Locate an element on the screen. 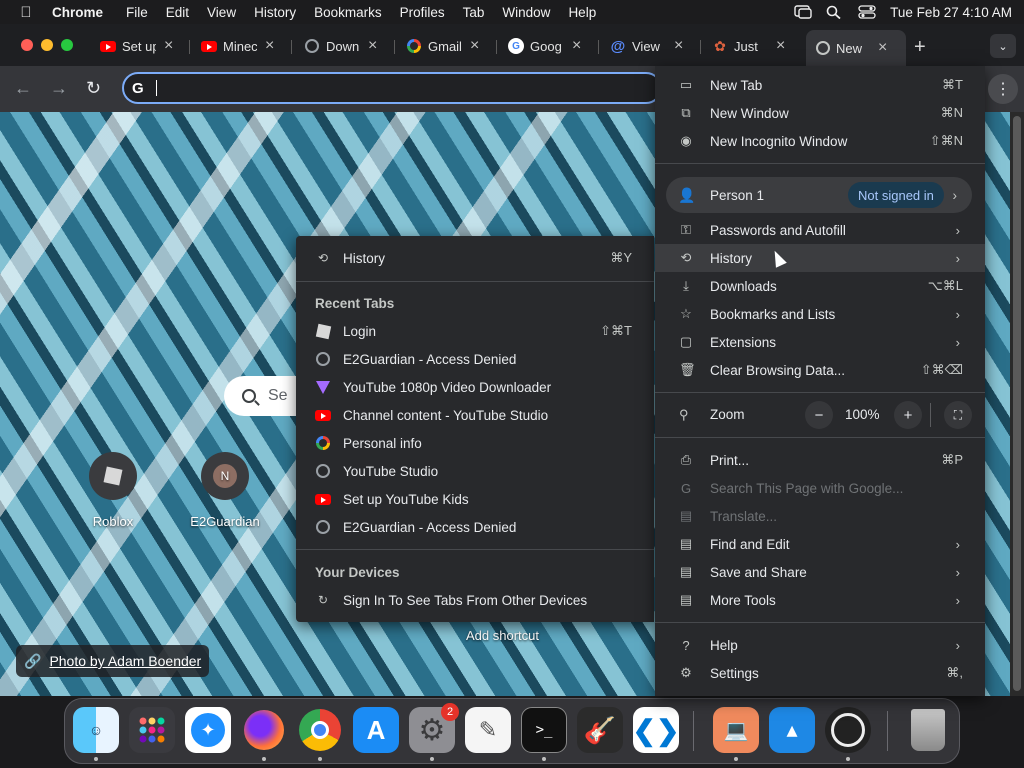 Image resolution: width=1024 pixels, height=768 pixels. chrome-icon is located at coordinates (320, 730).